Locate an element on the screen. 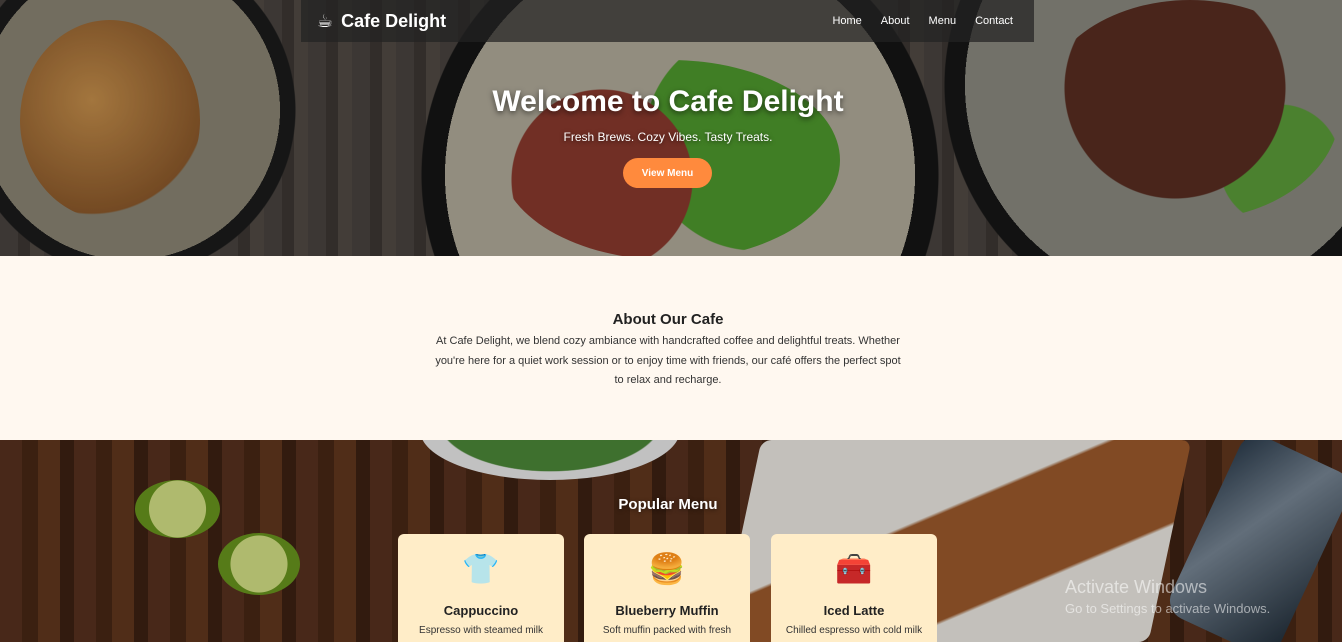  nav-links: Home About Menu Contact is located at coordinates (922, 21).